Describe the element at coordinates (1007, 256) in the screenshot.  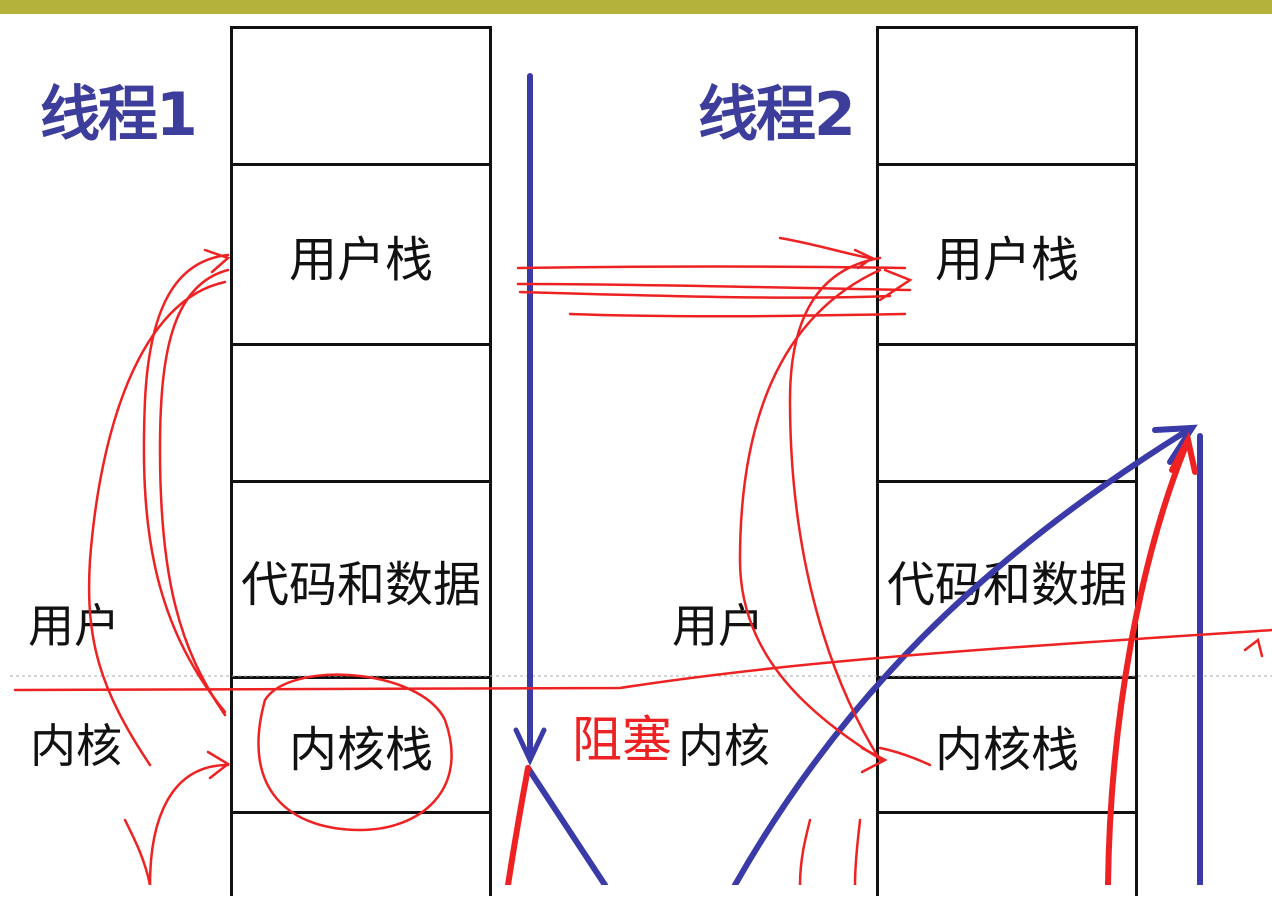
I see `thread2-user-stack: 用户栈` at that location.